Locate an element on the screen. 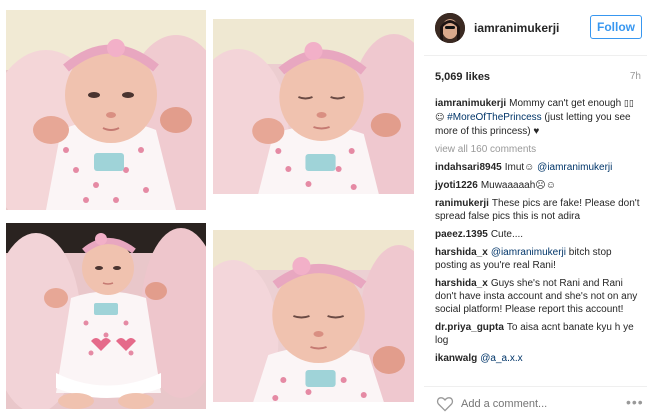 Image resolution: width=647 pixels, height=420 pixels. avatar is located at coordinates (450, 28).